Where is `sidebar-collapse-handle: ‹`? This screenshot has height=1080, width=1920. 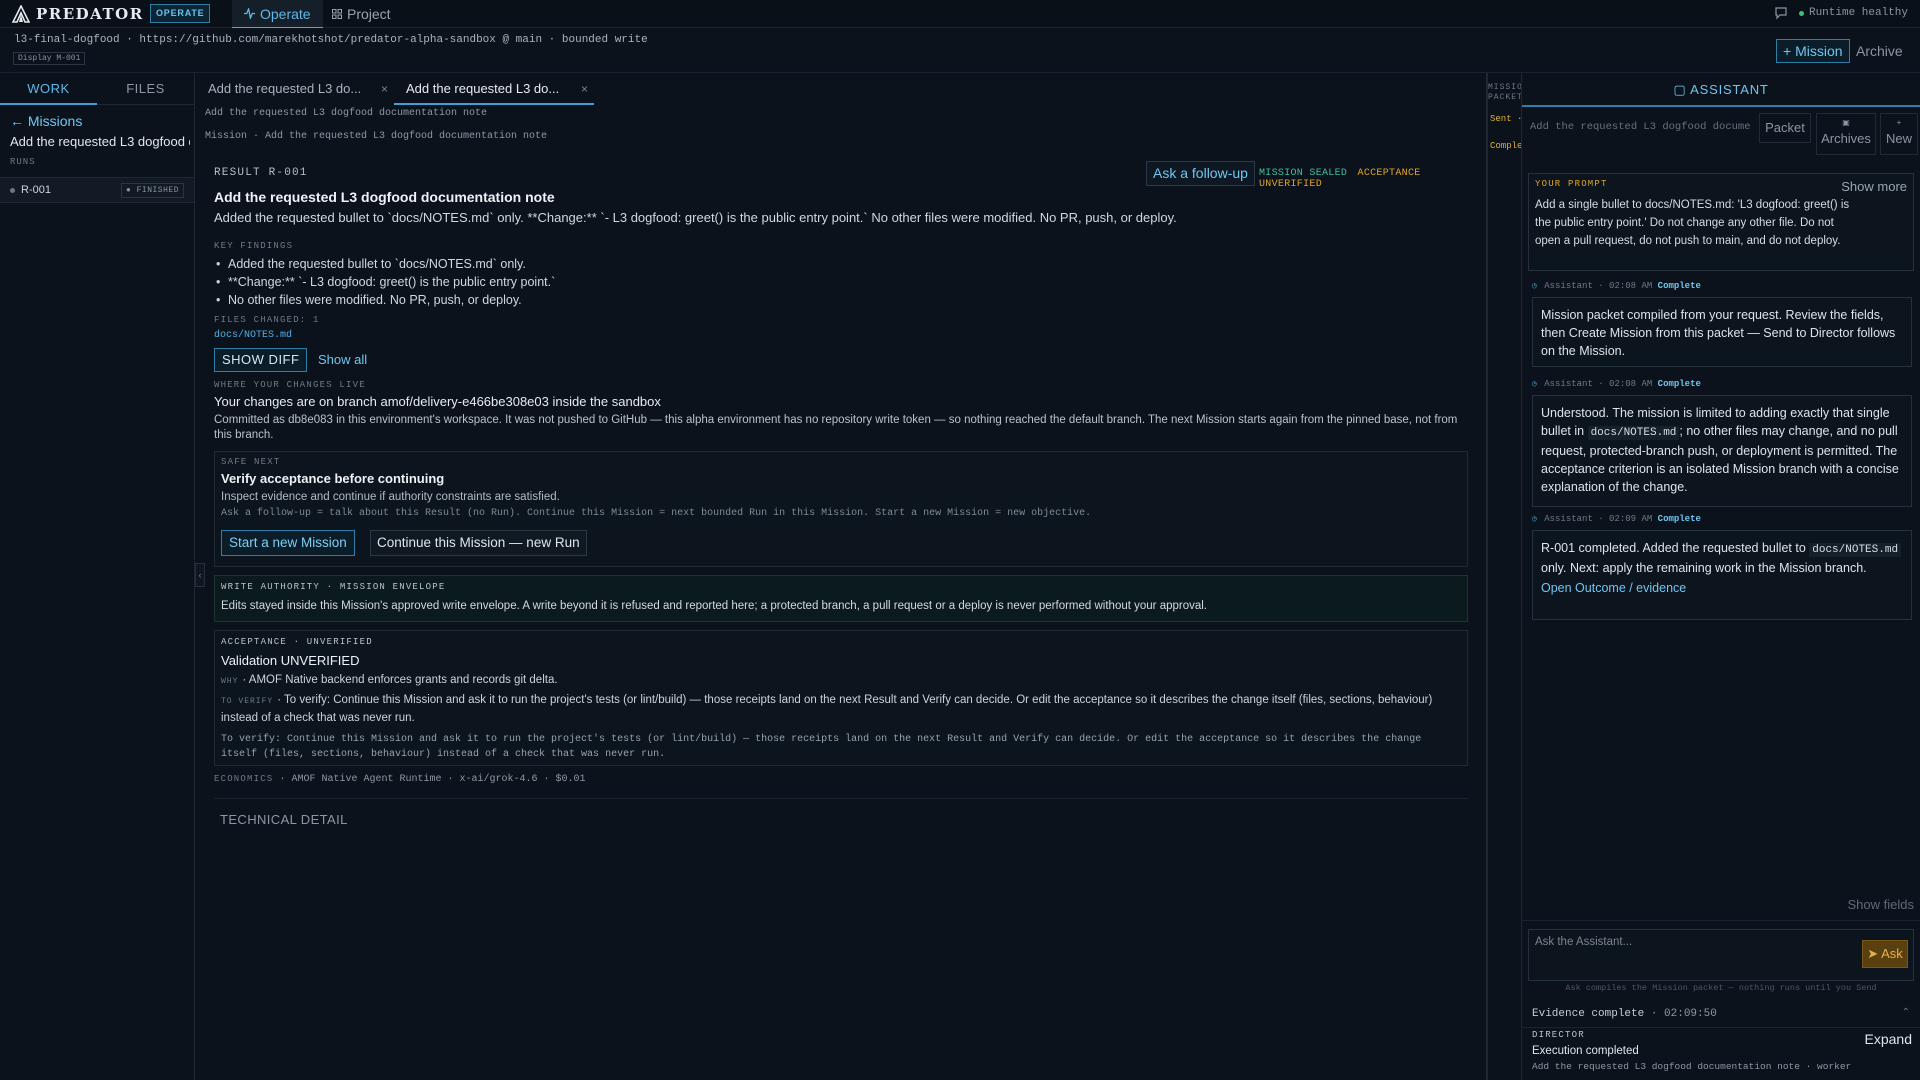 sidebar-collapse-handle: ‹ is located at coordinates (200, 575).